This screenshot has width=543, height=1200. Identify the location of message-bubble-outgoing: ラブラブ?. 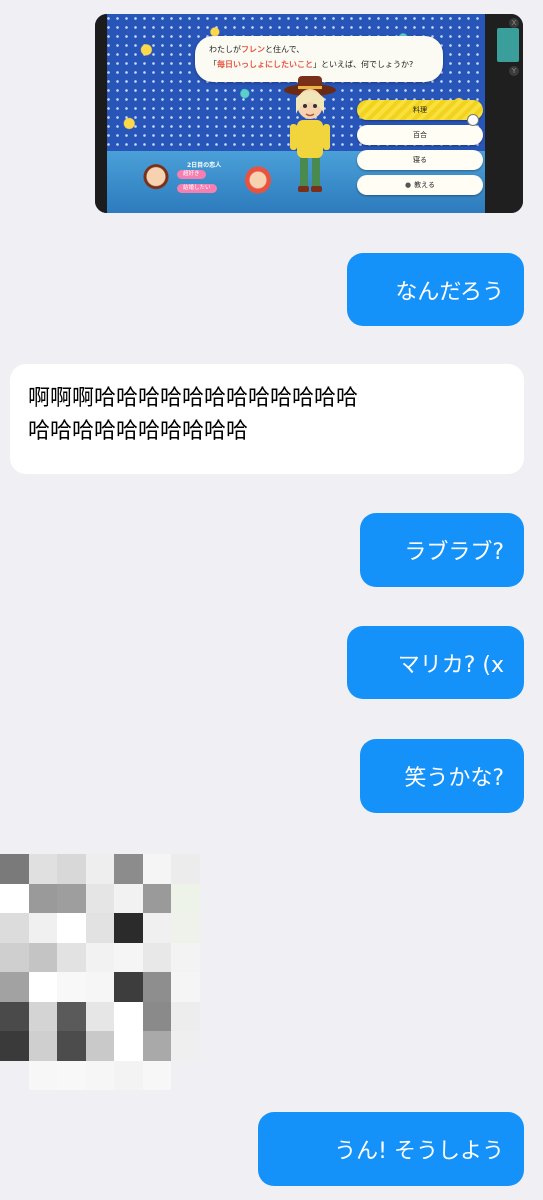
(442, 550).